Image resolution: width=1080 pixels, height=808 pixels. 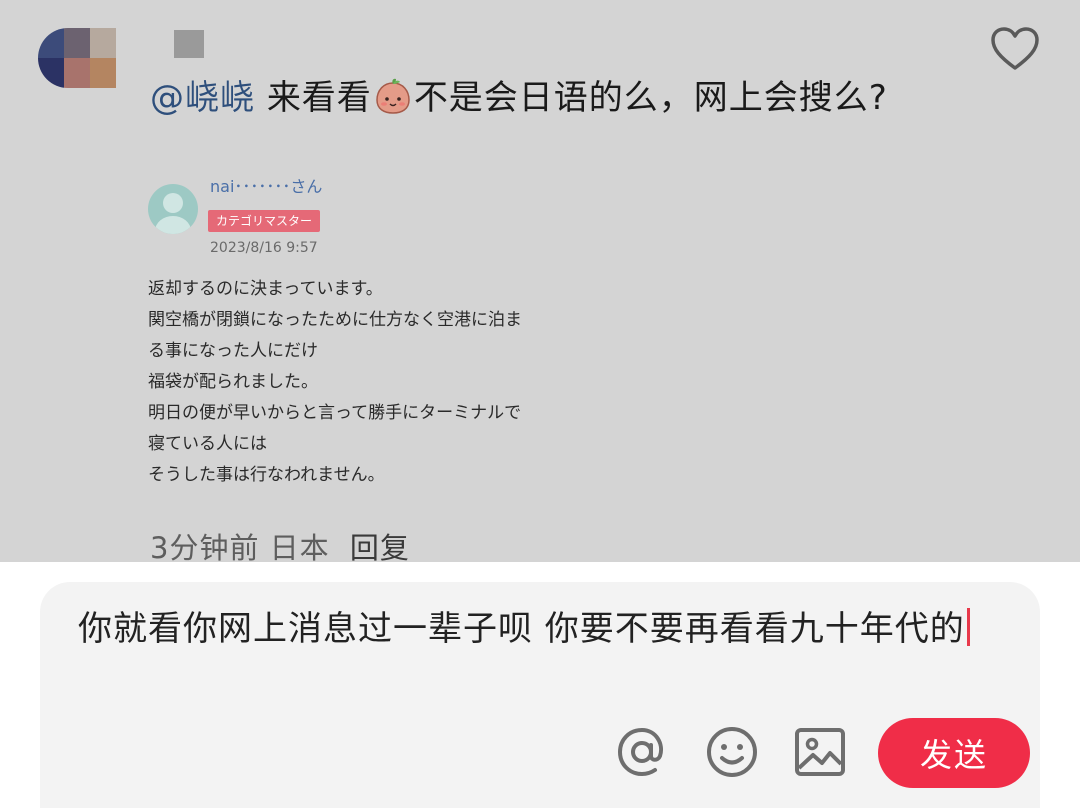 What do you see at coordinates (299, 546) in the screenshot?
I see `comment-location: 日本` at bounding box center [299, 546].